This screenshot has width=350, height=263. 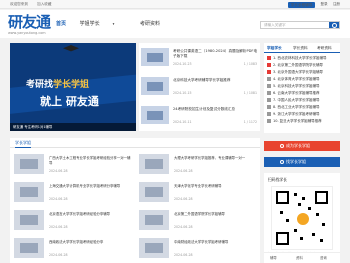 I want to click on article-title: 上海交通大学计算机专业学长学姐考研分享辅导, so click(x=90, y=186).